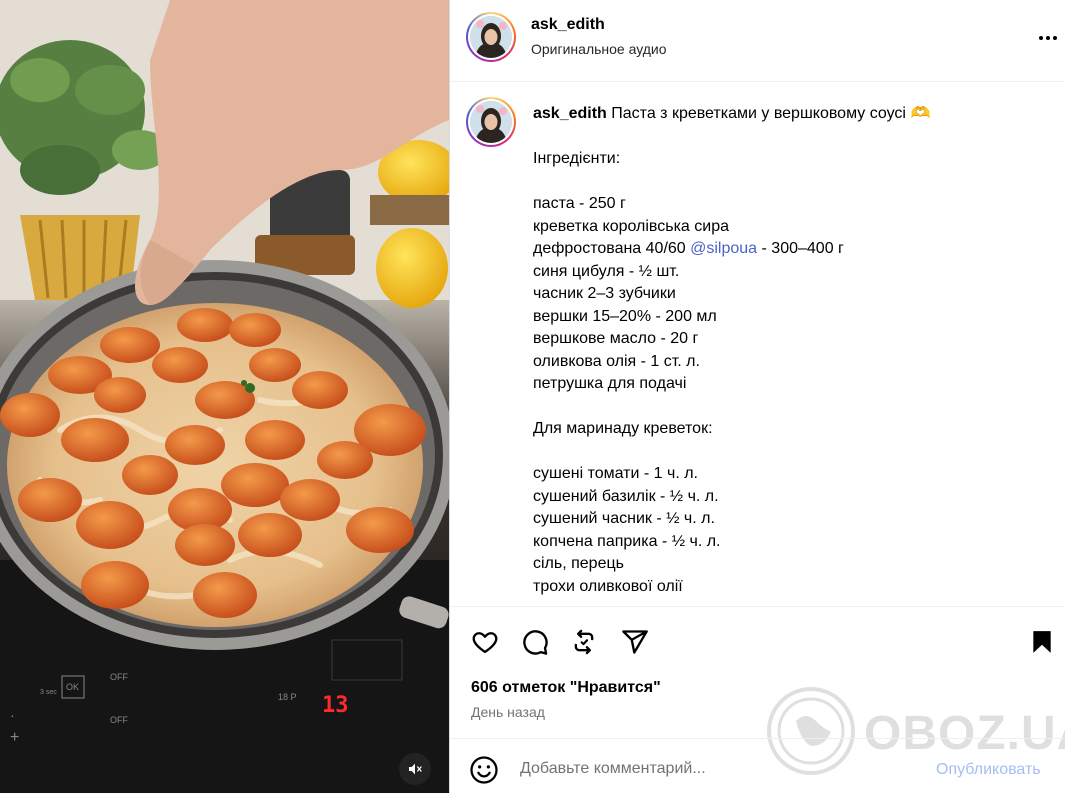  What do you see at coordinates (616, 338) in the screenshot?
I see `caption-line: вершкове масло - 20 г` at bounding box center [616, 338].